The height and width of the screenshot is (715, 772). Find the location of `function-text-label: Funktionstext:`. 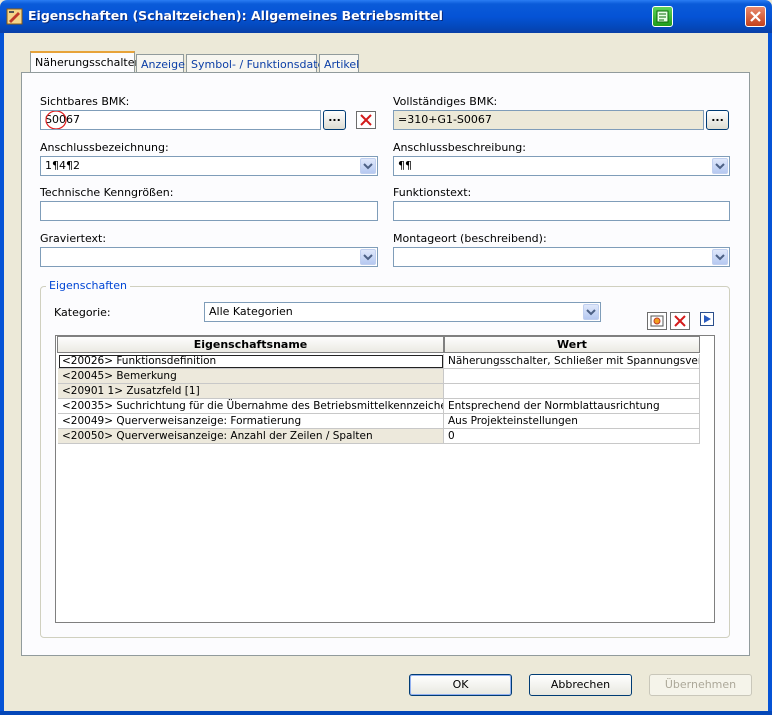

function-text-label: Funktionstext: is located at coordinates (432, 192).